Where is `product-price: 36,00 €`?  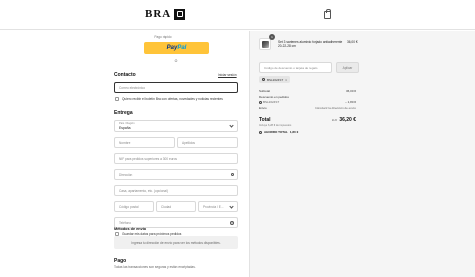 product-price: 36,00 € is located at coordinates (352, 42).